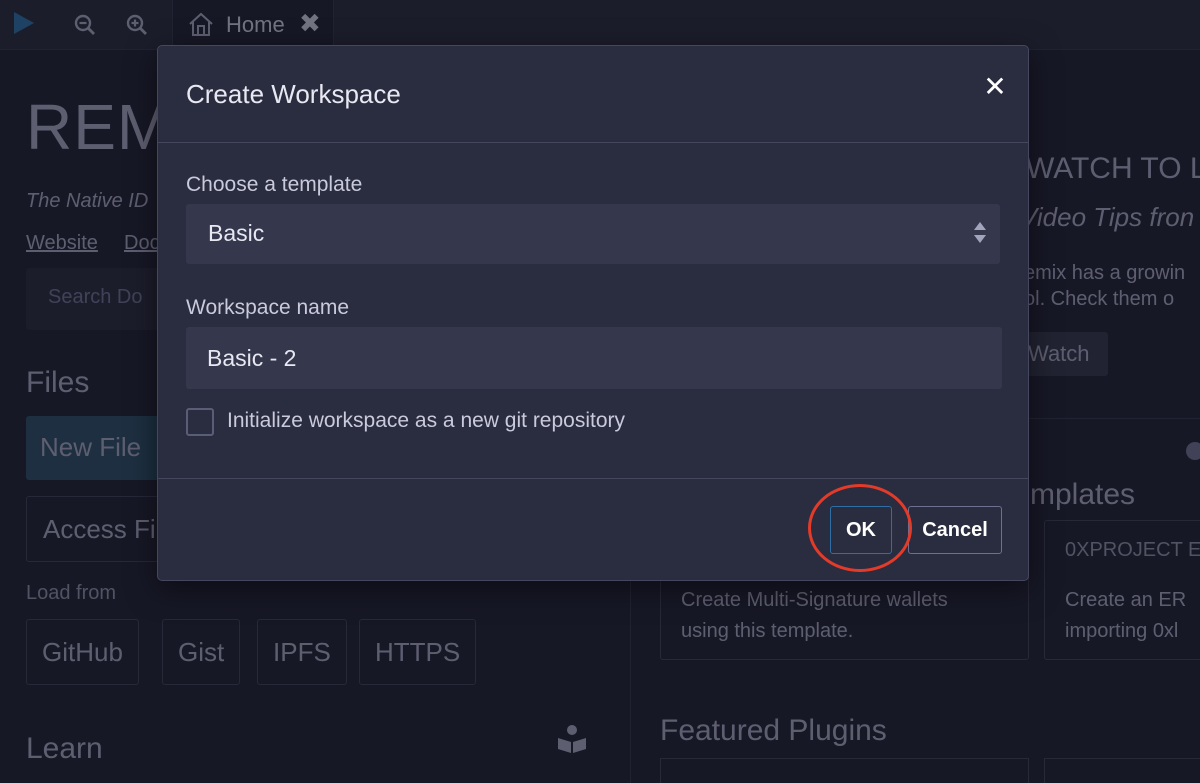 The image size is (1200, 783). Describe the element at coordinates (593, 94) in the screenshot. I see `modal-header: Create Workspace ✕` at that location.